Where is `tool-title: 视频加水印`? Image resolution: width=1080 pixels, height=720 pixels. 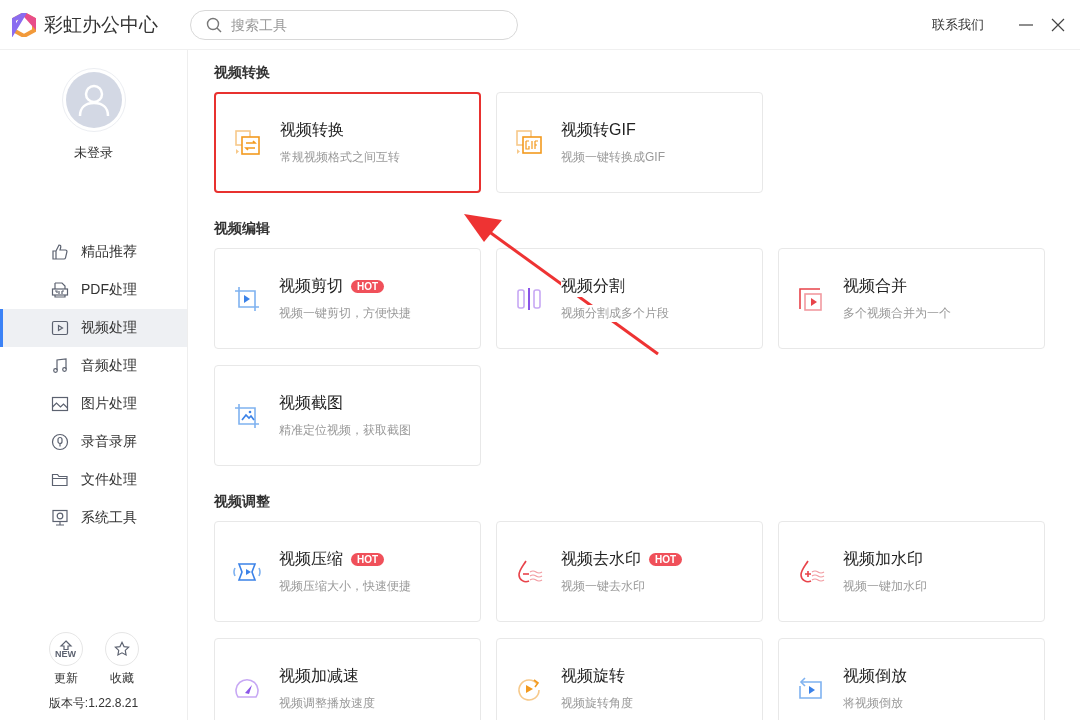
tool-title: 视频加水印 is located at coordinates (883, 559).